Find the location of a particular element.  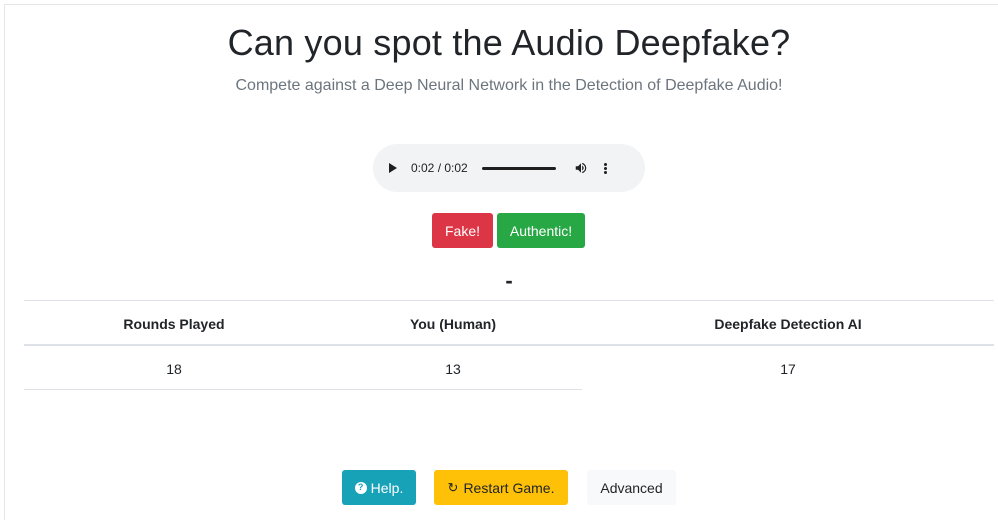

result-indicator: - is located at coordinates (509, 280).